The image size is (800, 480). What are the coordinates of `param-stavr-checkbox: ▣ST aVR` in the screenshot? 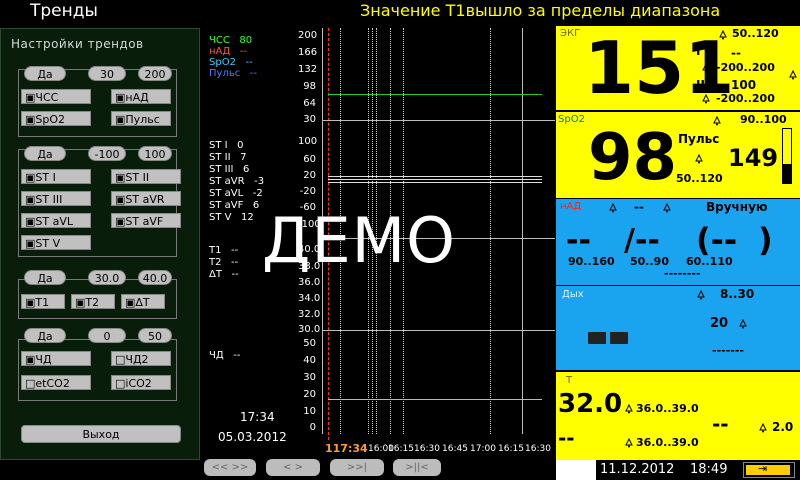 It's located at (146, 198).